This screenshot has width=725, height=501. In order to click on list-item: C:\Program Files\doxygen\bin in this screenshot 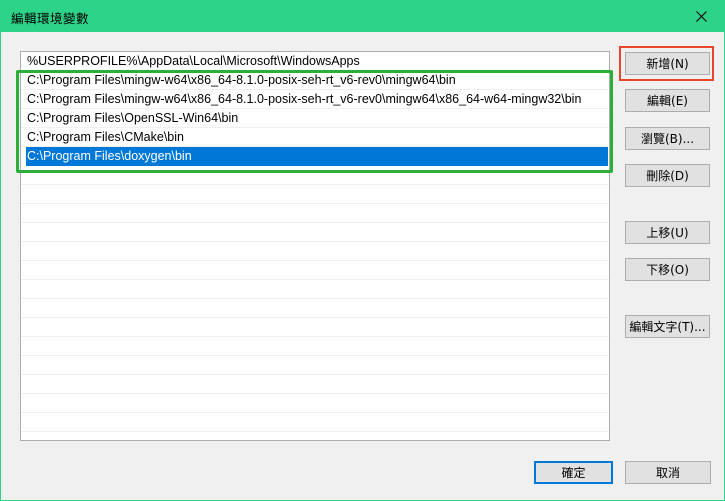, I will do `click(317, 156)`.